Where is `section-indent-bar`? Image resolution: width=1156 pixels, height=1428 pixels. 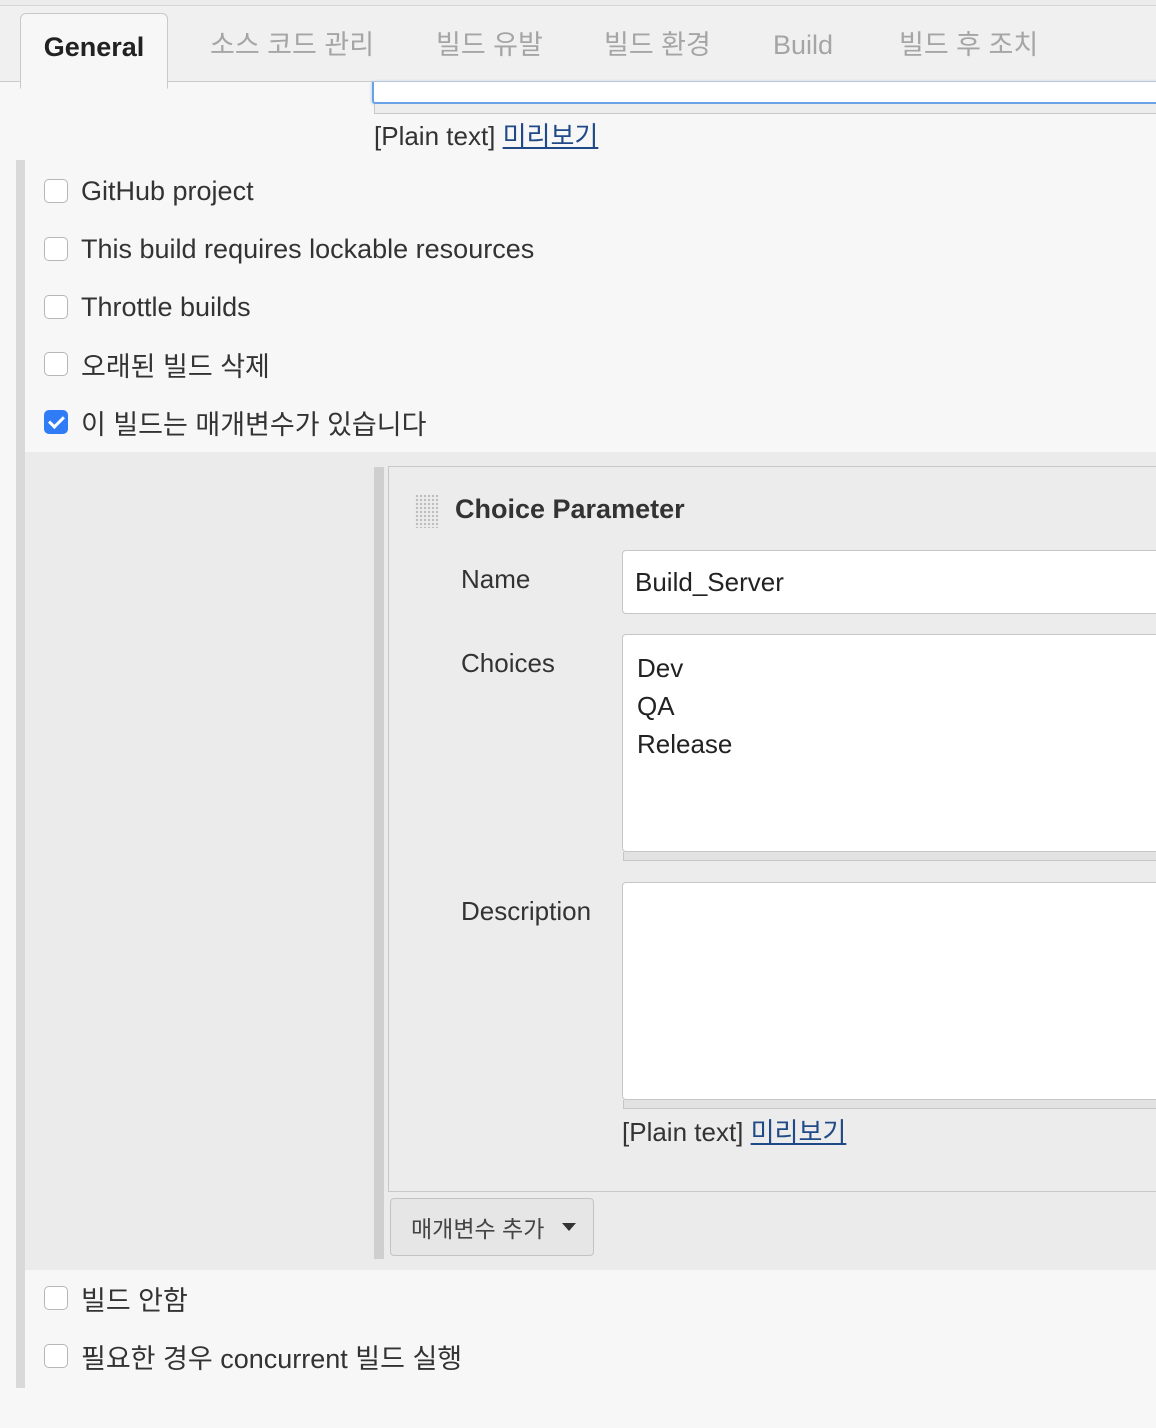 section-indent-bar is located at coordinates (20, 774).